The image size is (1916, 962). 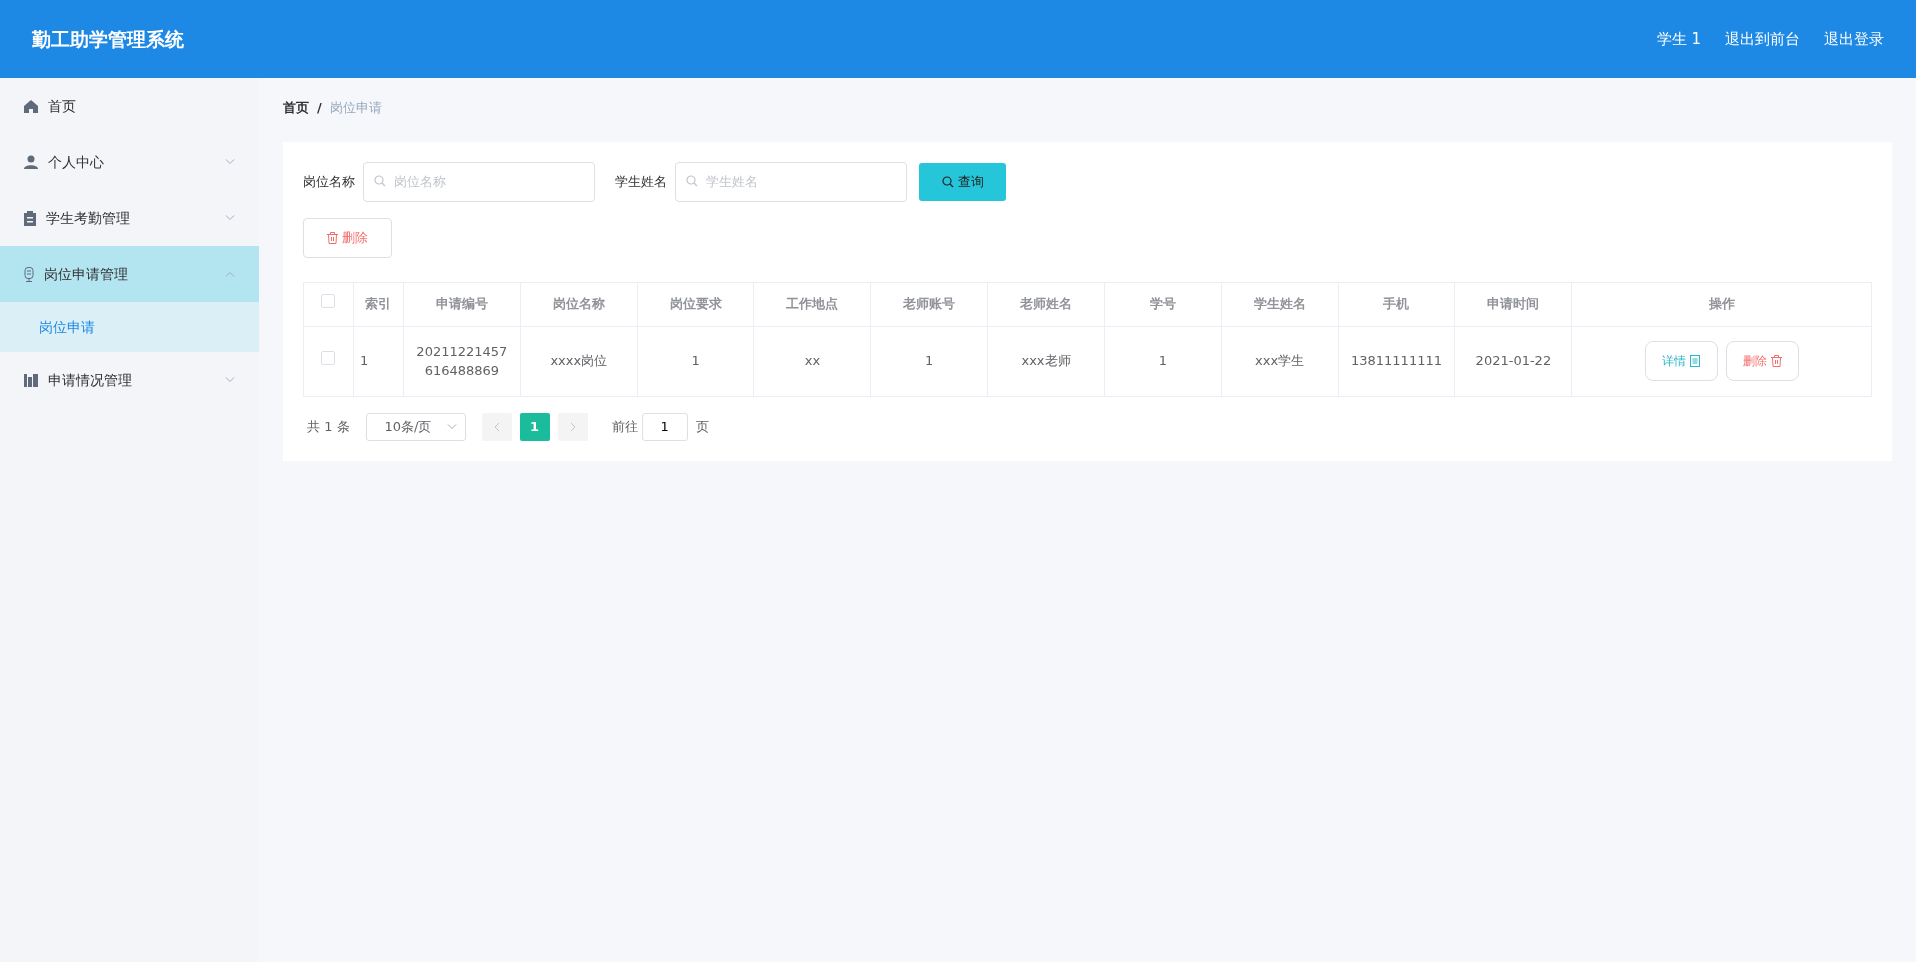 I want to click on clipboard-icon, so click(x=30, y=218).